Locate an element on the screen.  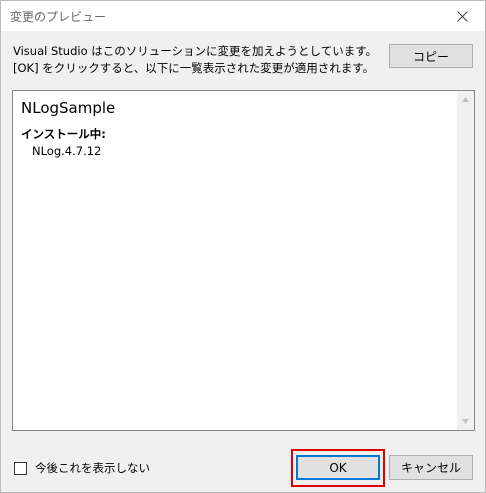
chevron-down-icon is located at coordinates (465, 421).